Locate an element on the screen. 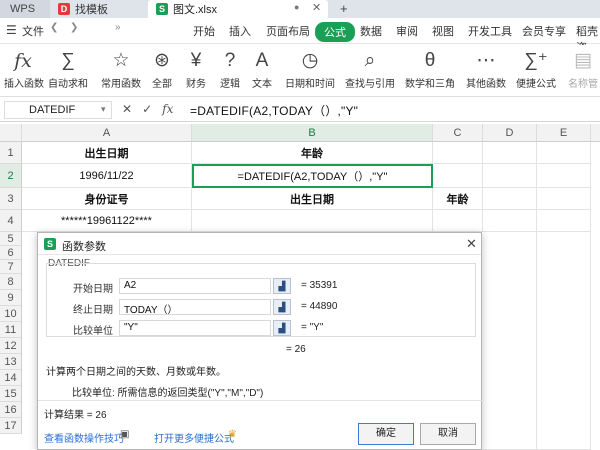  hamburger-icon: ☰ is located at coordinates (11, 30).